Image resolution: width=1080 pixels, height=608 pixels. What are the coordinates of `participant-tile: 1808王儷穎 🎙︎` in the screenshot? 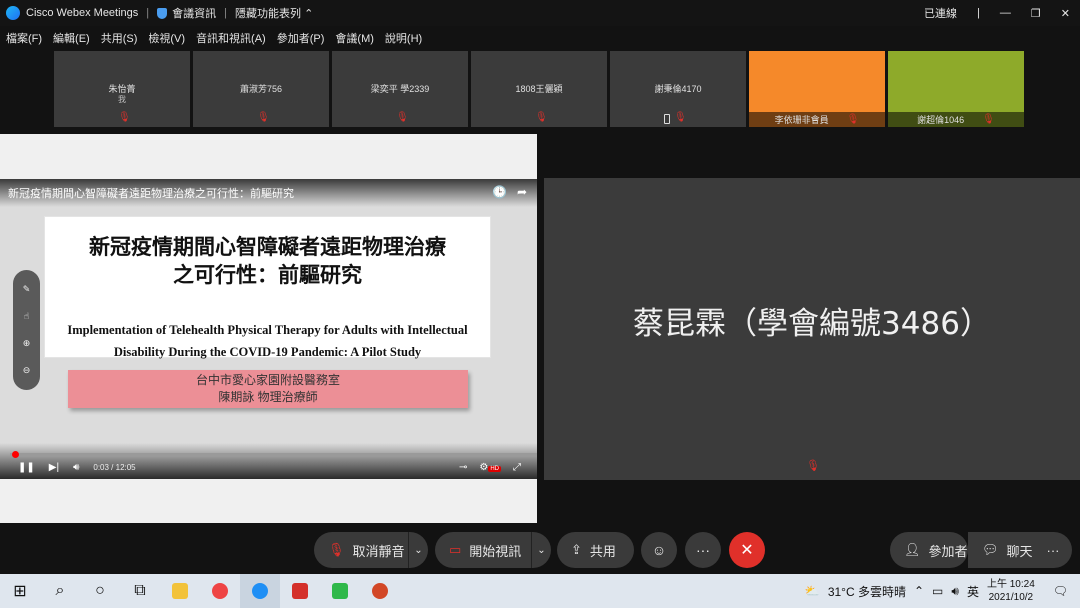 It's located at (539, 89).